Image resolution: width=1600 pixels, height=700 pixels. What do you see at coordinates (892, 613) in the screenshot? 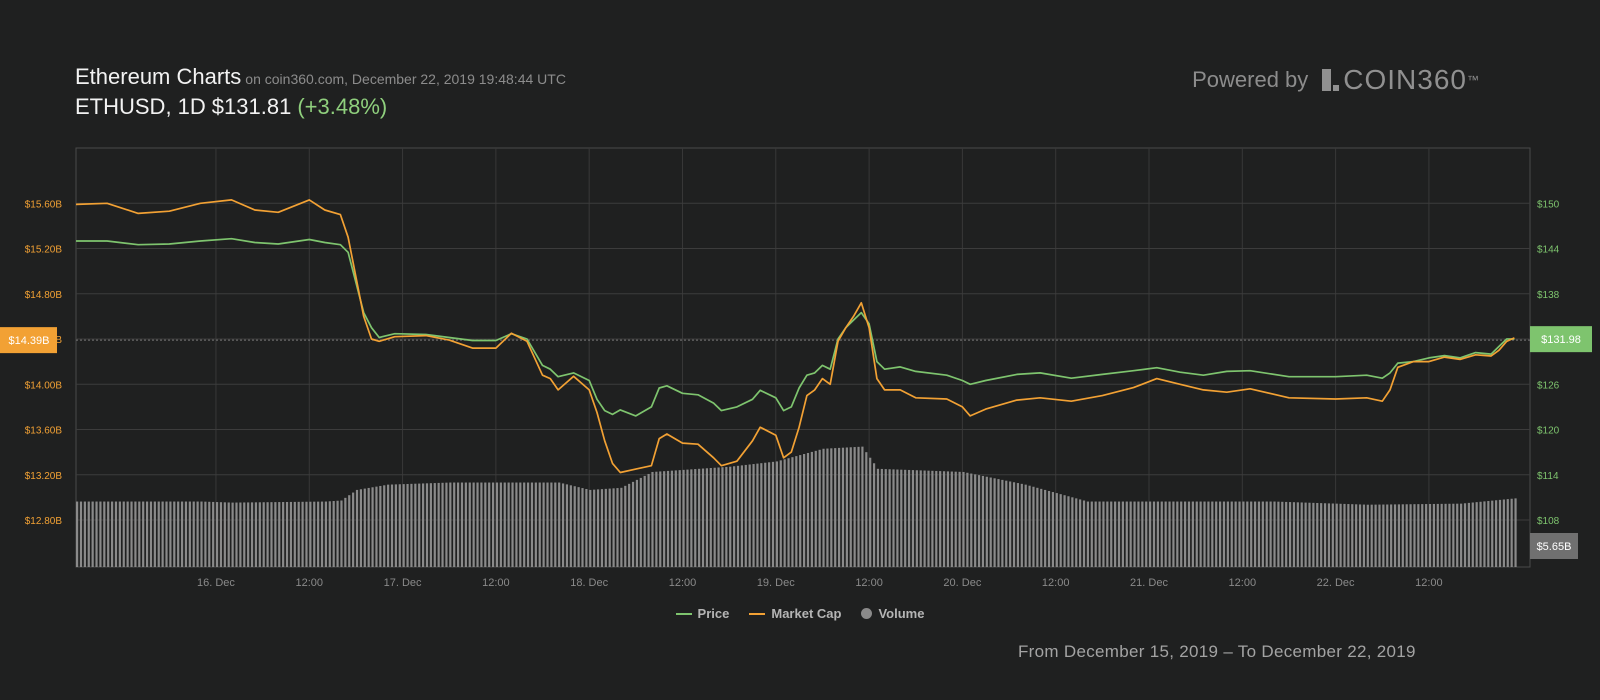
I see `legend-volume: Volume` at bounding box center [892, 613].